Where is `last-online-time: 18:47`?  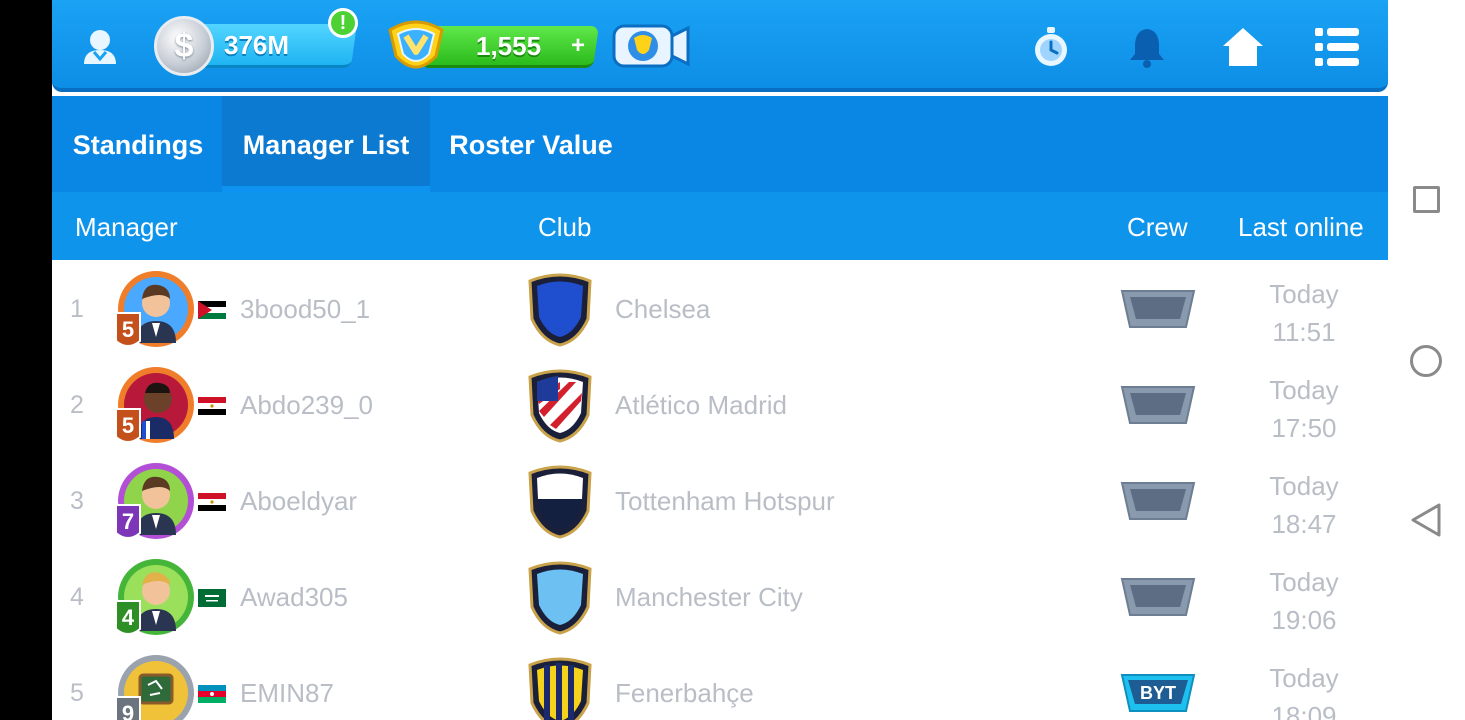 last-online-time: 18:47 is located at coordinates (1304, 524).